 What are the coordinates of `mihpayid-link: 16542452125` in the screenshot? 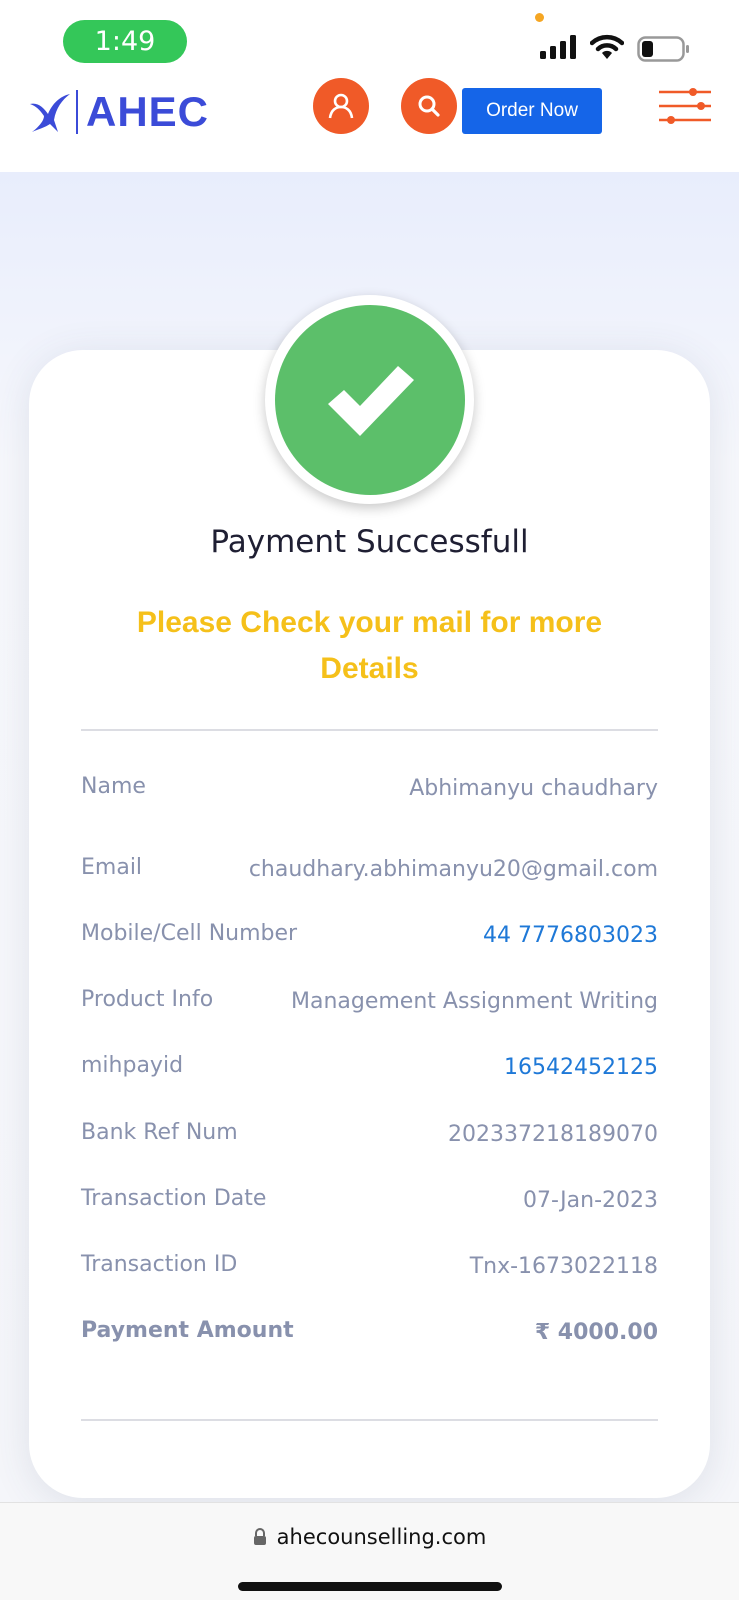 It's located at (581, 1067).